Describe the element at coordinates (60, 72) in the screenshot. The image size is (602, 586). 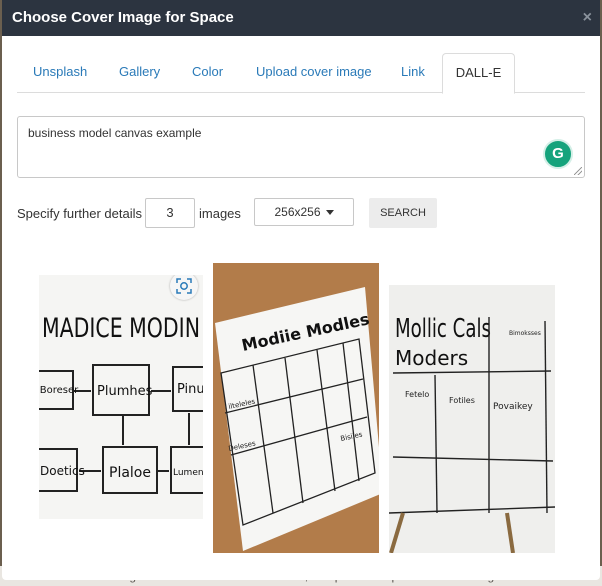
I see `tab-unsplash: Unsplash` at that location.